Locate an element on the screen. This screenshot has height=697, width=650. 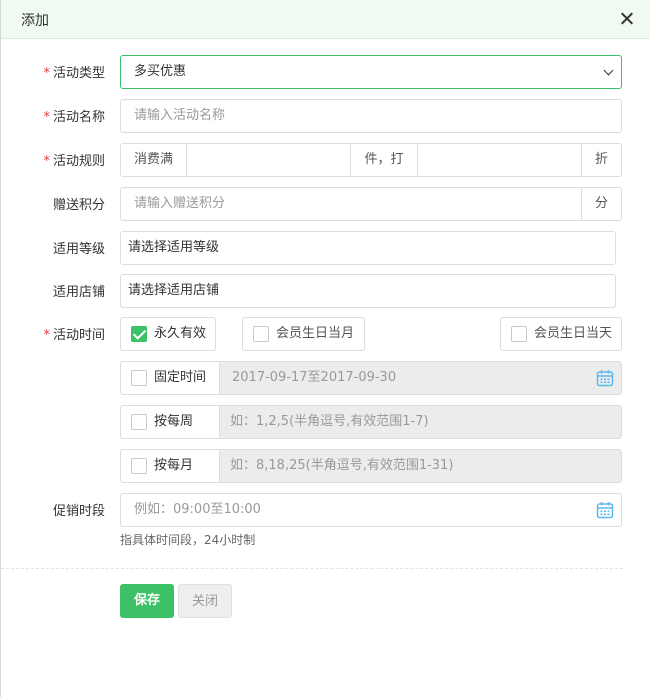
gift-points-input: 请输入赠送积分 is located at coordinates (351, 204).